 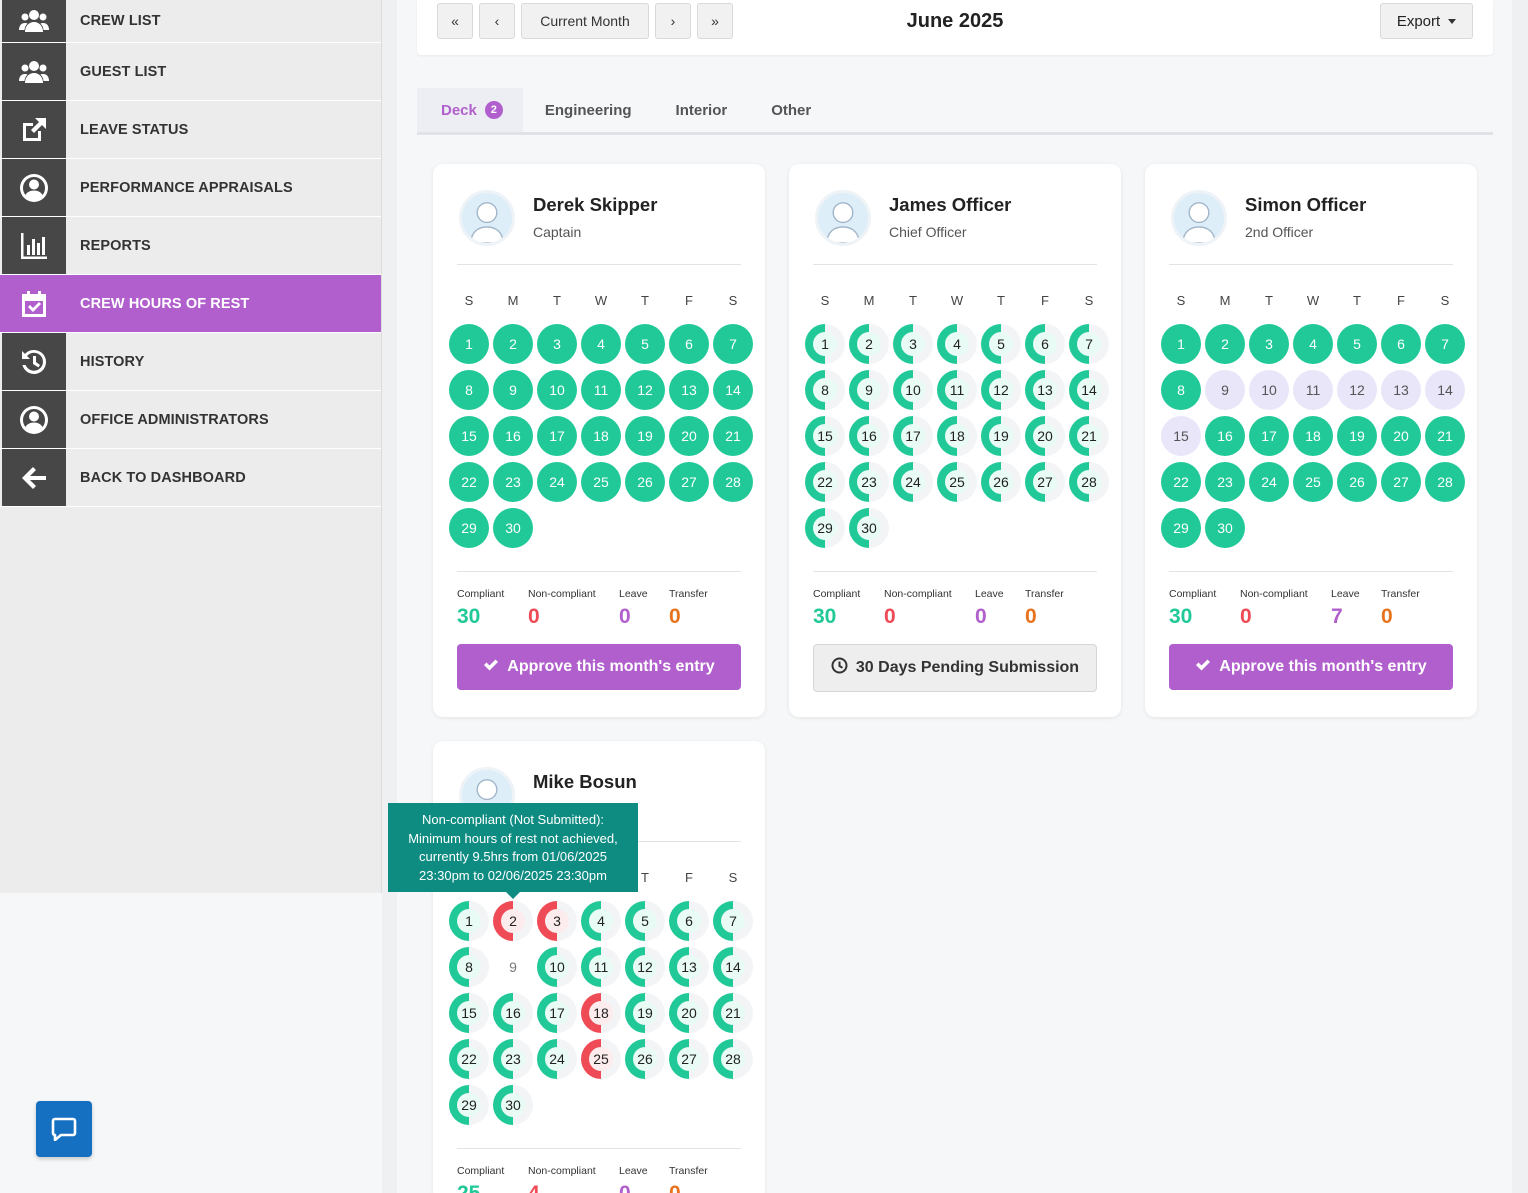 I want to click on sidebar-item-crew-hours-of-rest: CREW HOURS OF REST, so click(x=190, y=304).